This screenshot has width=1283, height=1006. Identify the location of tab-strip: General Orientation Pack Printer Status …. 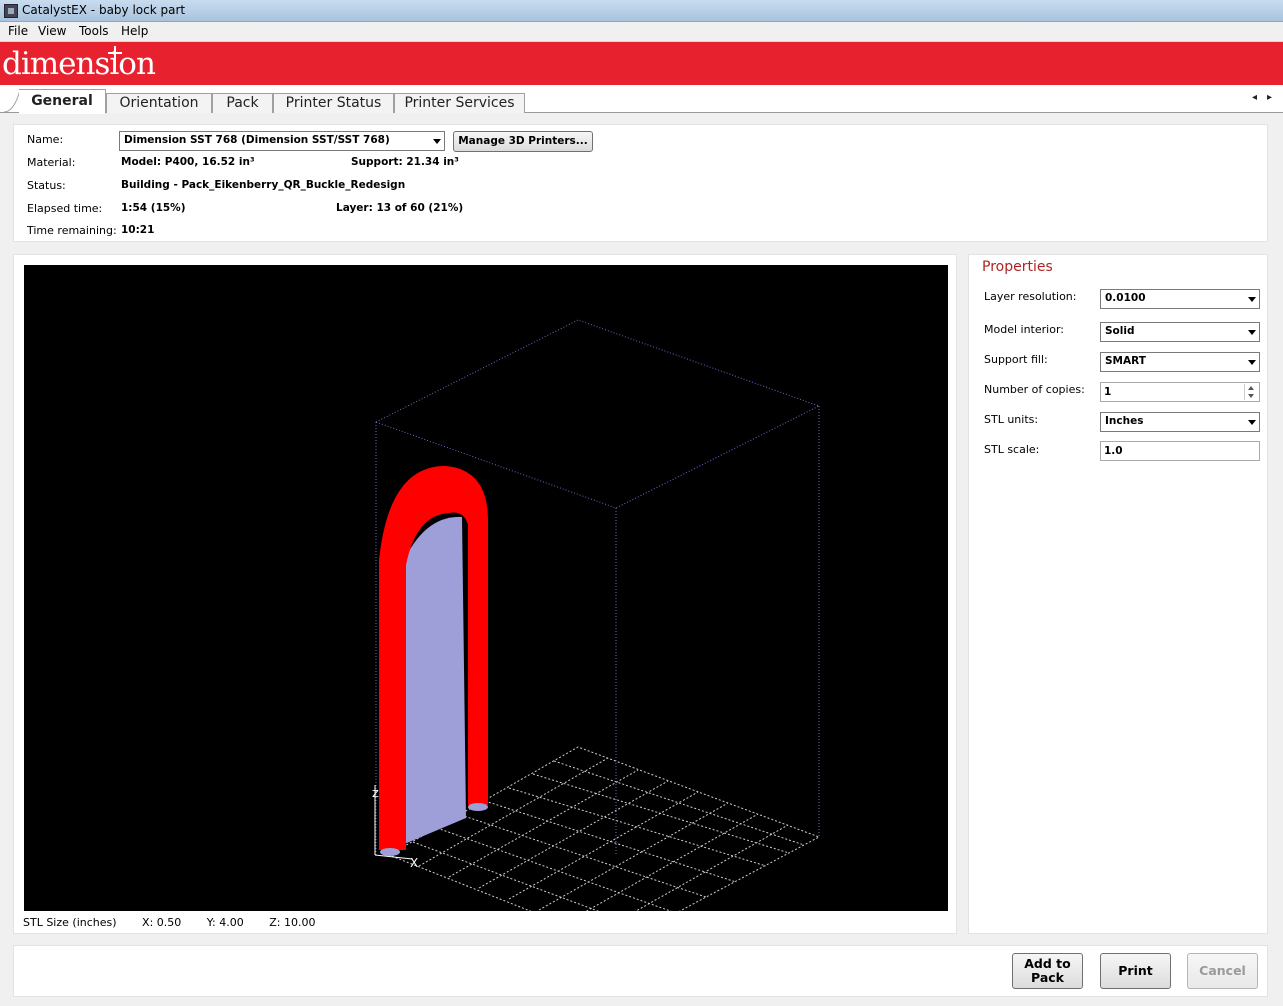
(641, 99).